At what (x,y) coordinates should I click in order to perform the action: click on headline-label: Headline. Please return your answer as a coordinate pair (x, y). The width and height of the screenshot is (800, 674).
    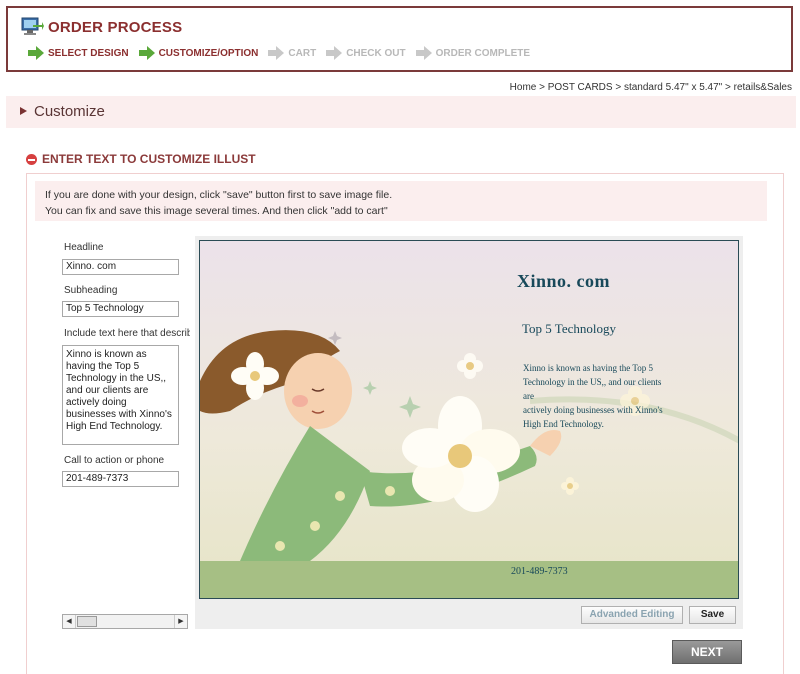
    Looking at the image, I should click on (84, 247).